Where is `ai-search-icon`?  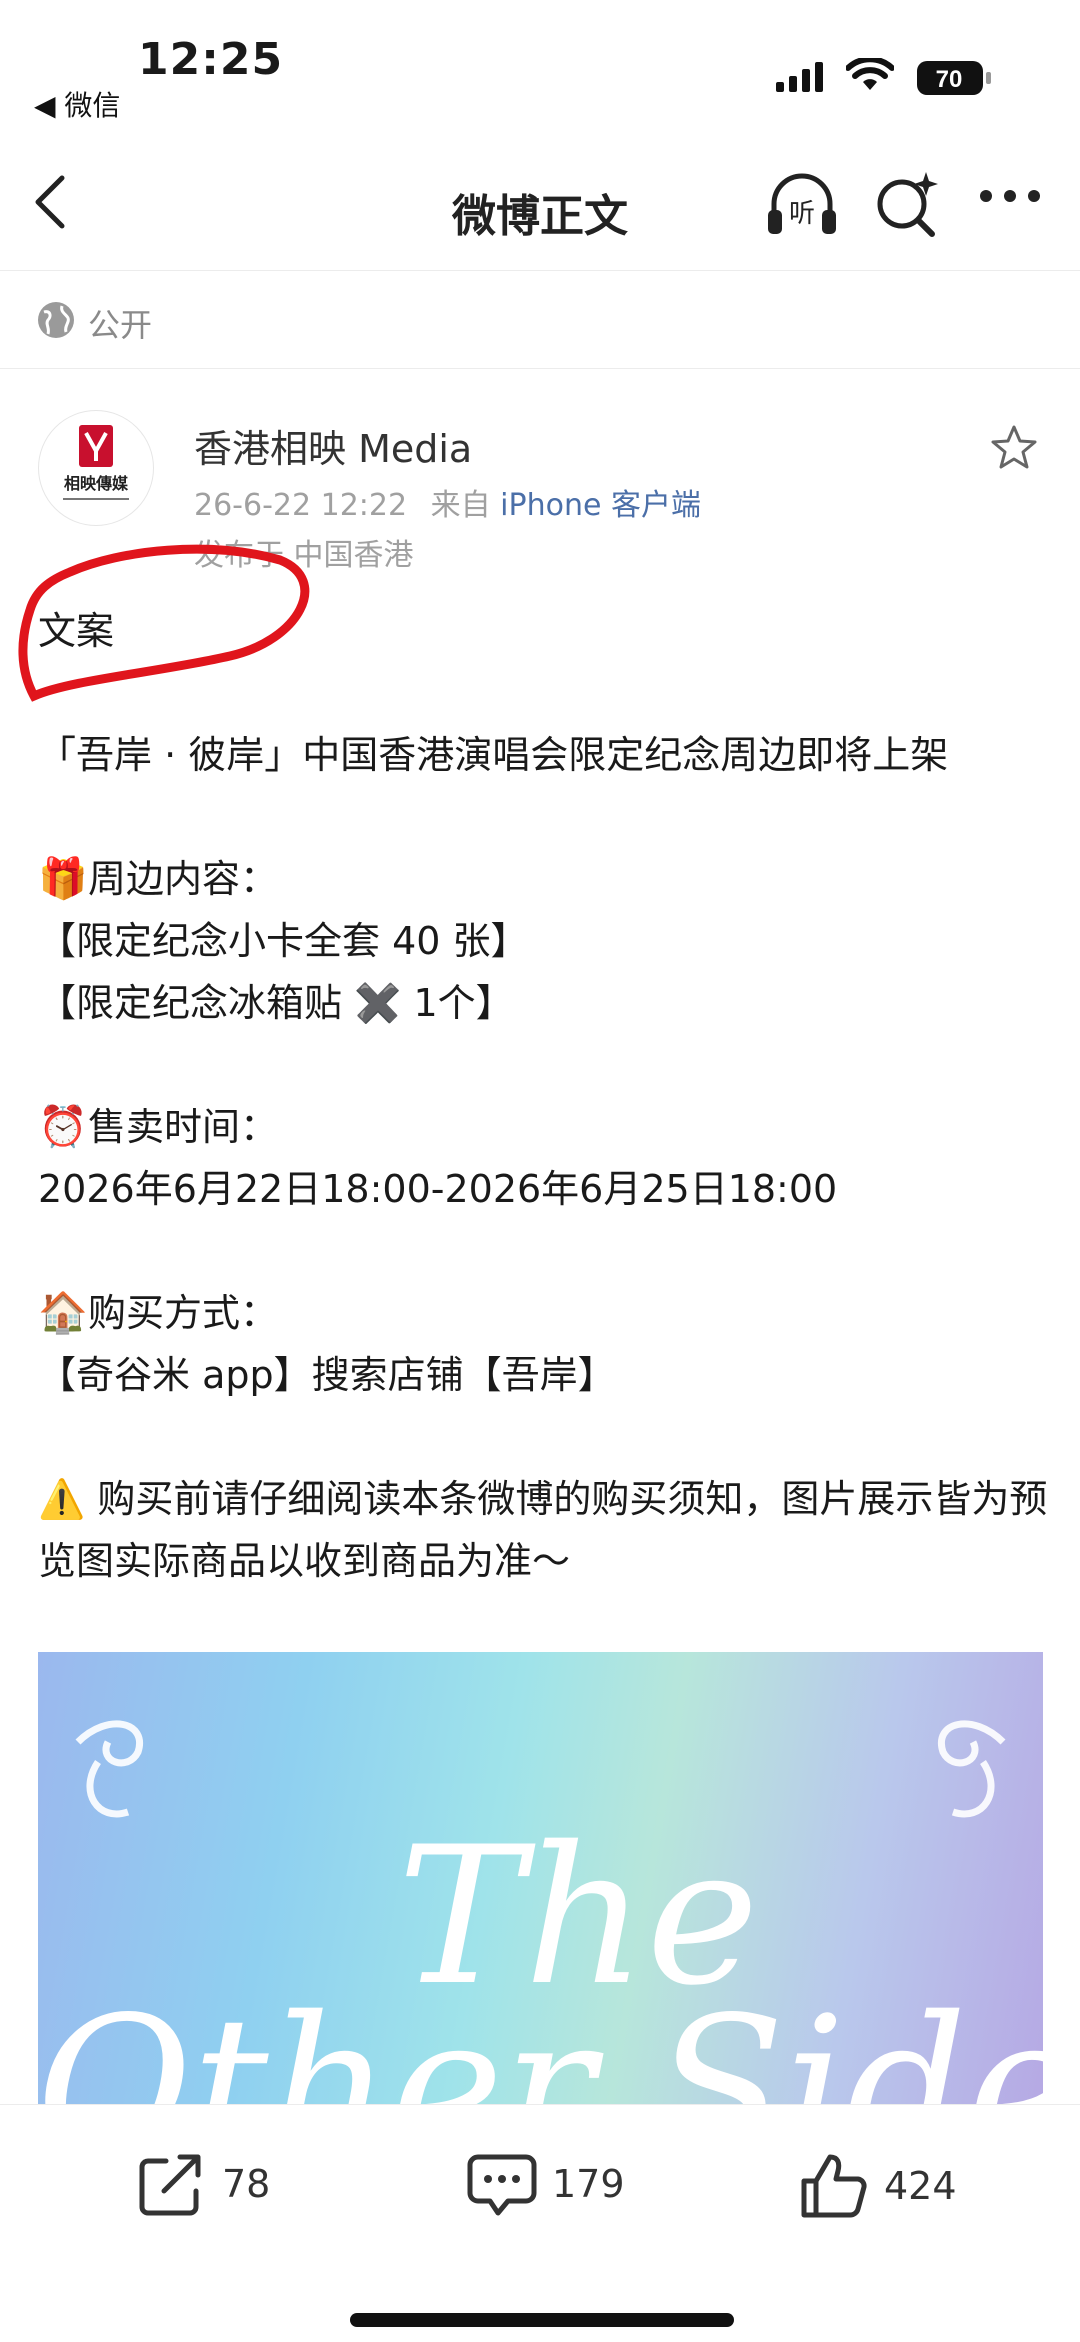
ai-search-icon is located at coordinates (907, 205).